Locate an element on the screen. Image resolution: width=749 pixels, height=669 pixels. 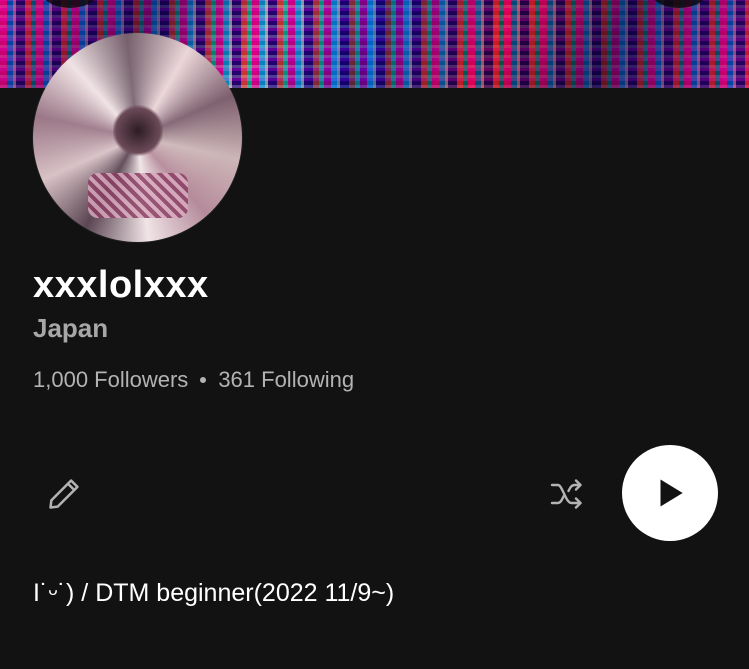
profile-bio: I˙ᵕ˙) / DTM beginner(2022 11/9~) is located at coordinates (214, 593).